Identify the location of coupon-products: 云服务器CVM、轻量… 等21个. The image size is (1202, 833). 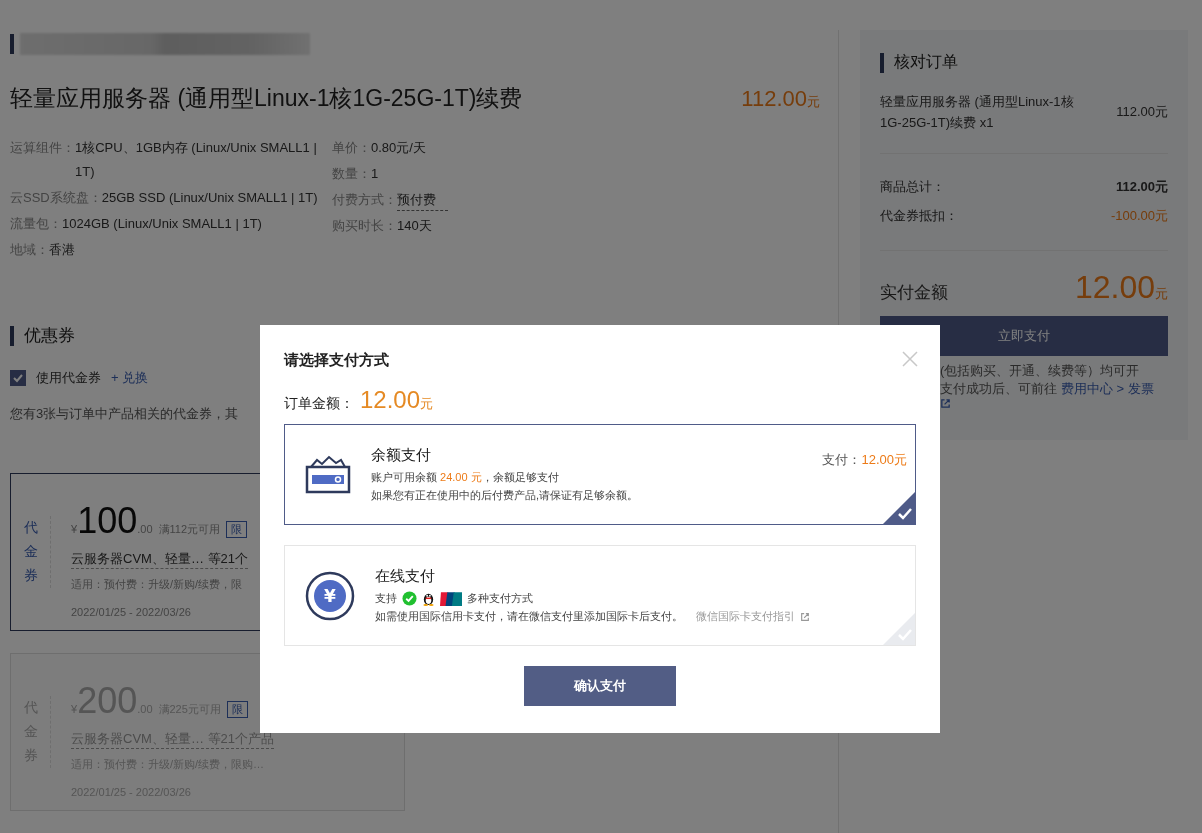
(159, 559).